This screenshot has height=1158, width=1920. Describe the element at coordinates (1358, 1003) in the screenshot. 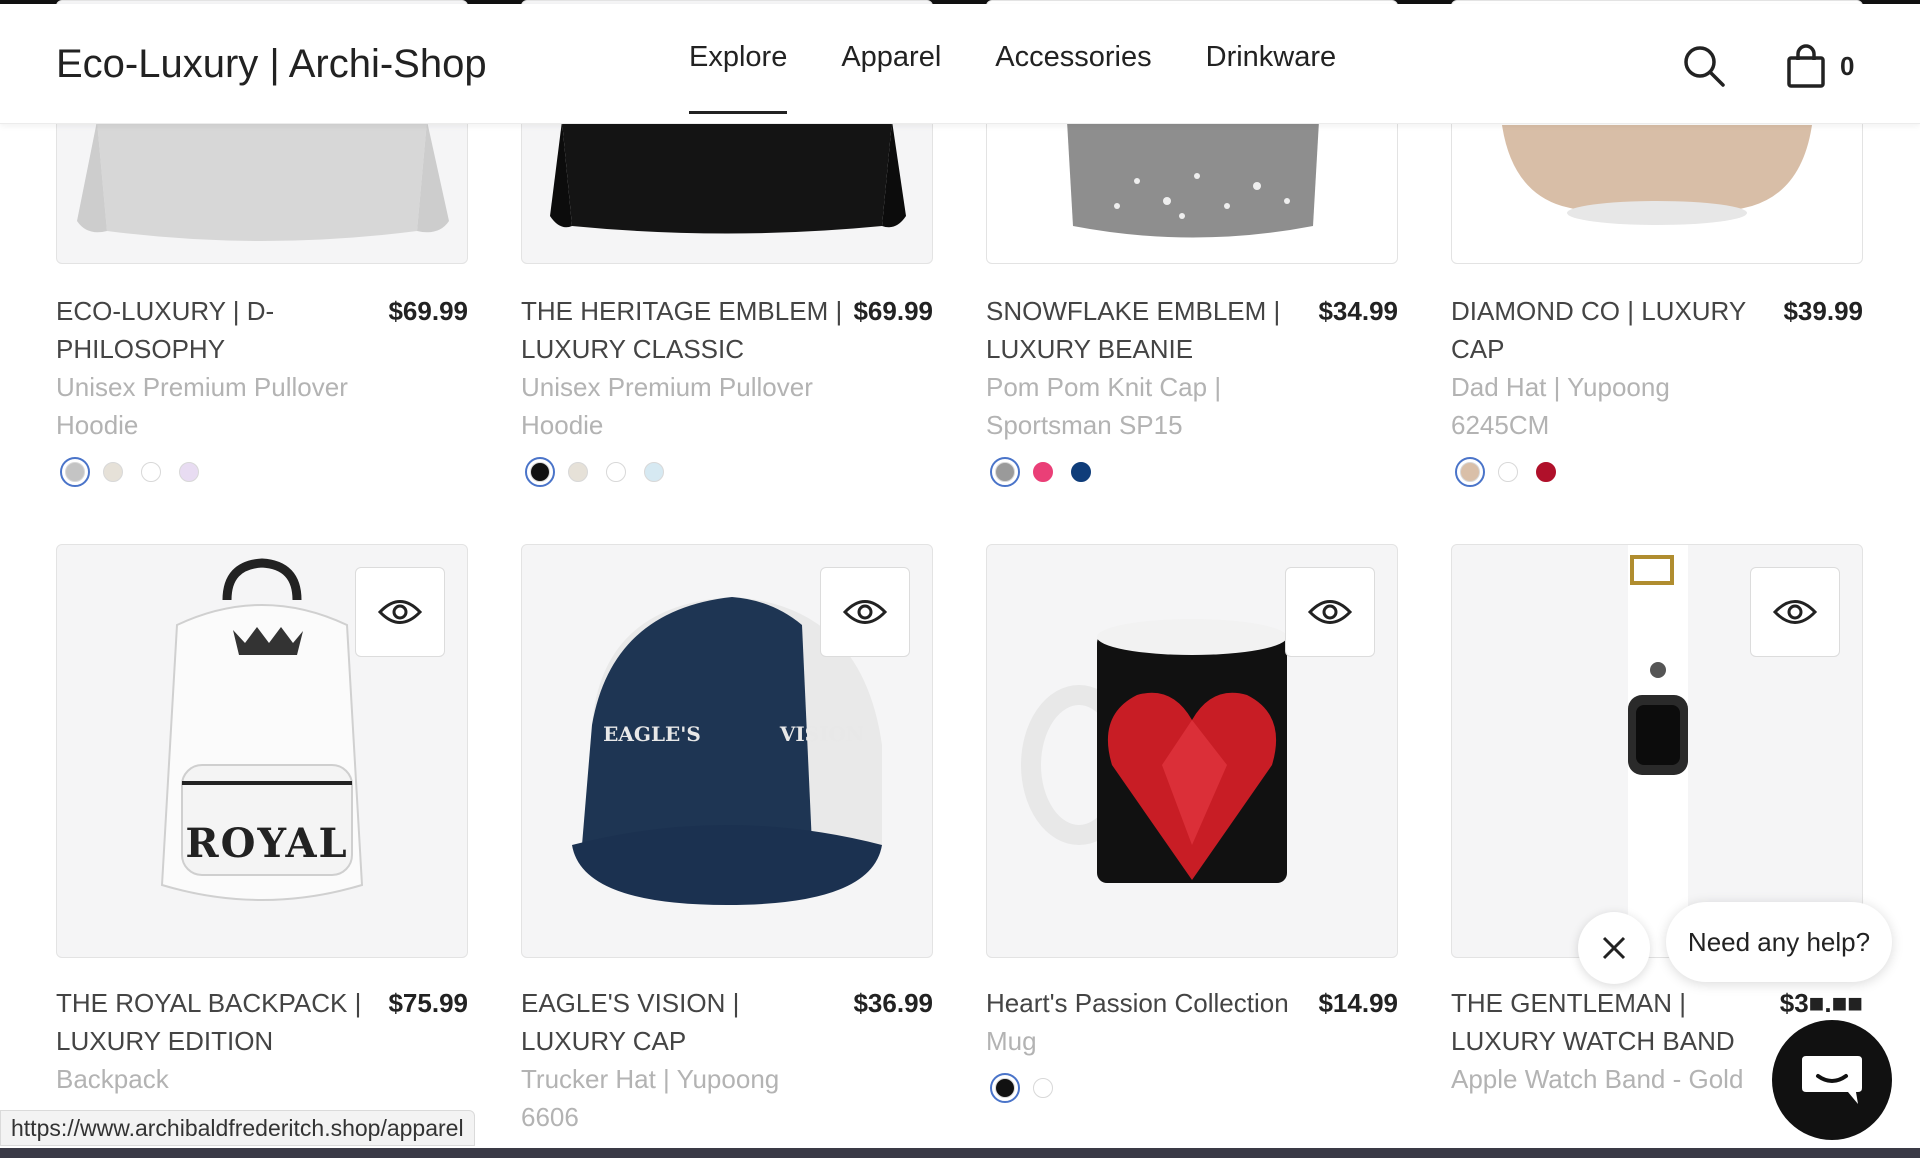

I see `product-price: $14.99` at that location.